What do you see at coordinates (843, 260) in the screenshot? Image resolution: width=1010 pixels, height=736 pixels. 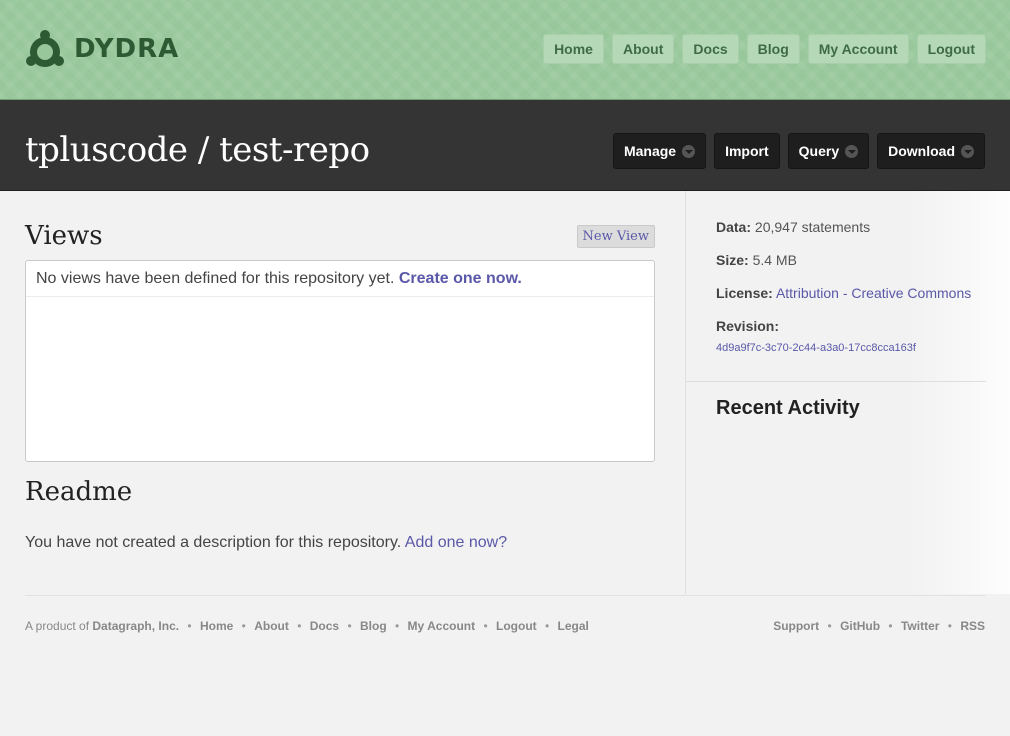 I see `size-row: Size: 5.4 MB` at bounding box center [843, 260].